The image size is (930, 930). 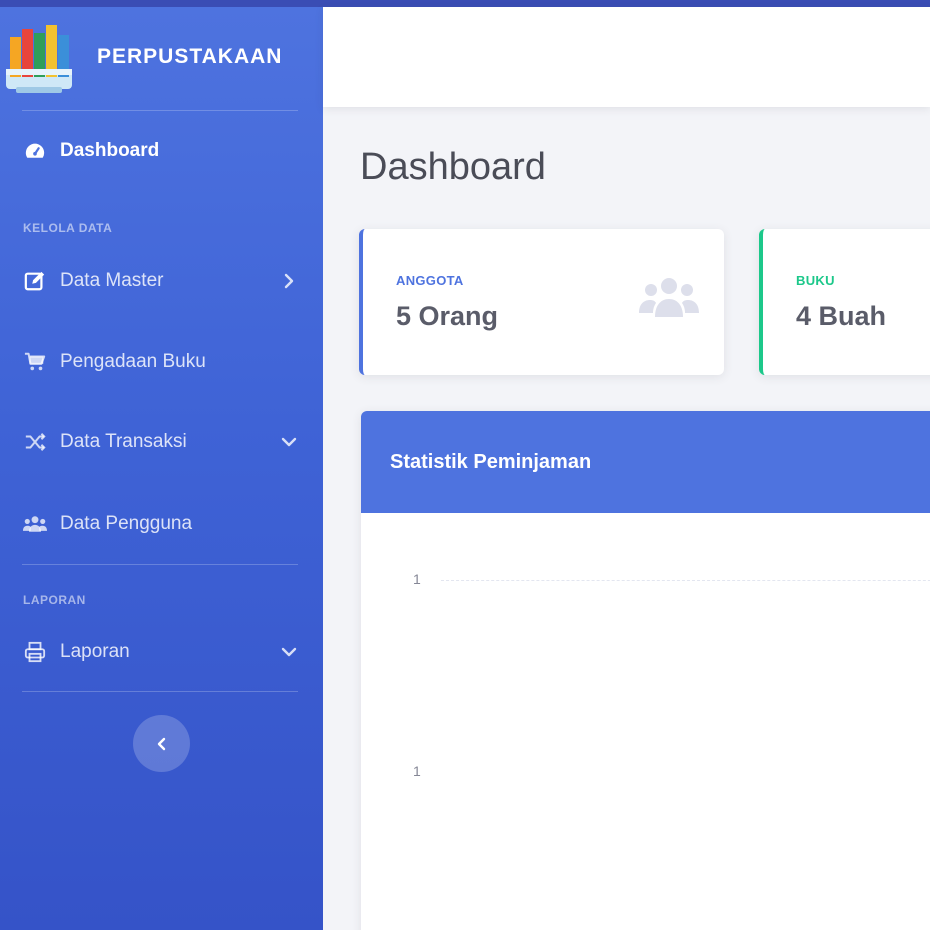 I want to click on chevron-left-icon, so click(x=161, y=743).